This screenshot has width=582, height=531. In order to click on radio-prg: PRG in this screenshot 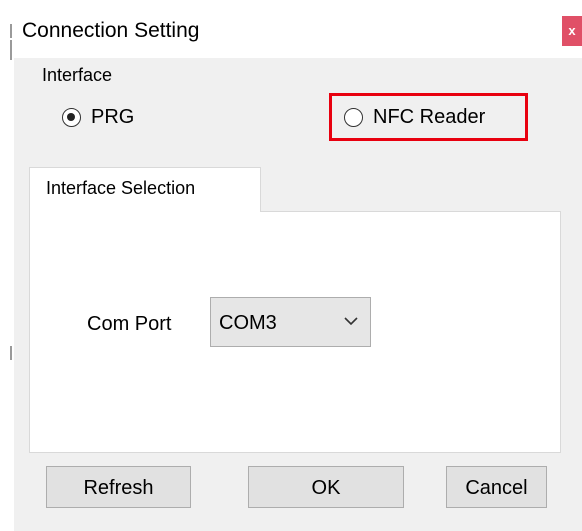, I will do `click(98, 117)`.